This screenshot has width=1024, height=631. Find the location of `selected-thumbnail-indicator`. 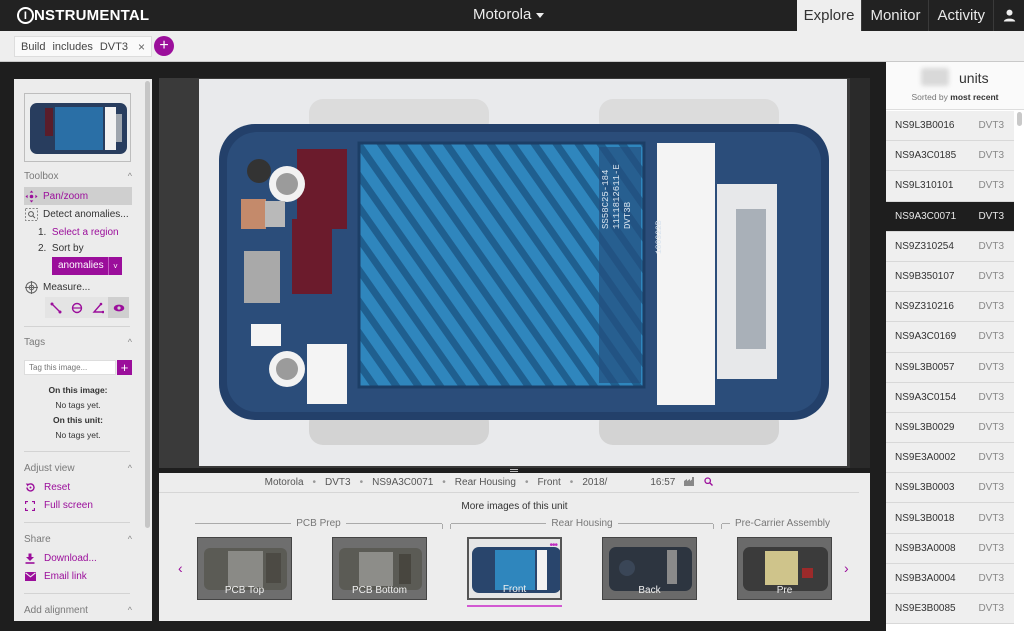

selected-thumbnail-indicator is located at coordinates (514, 606).